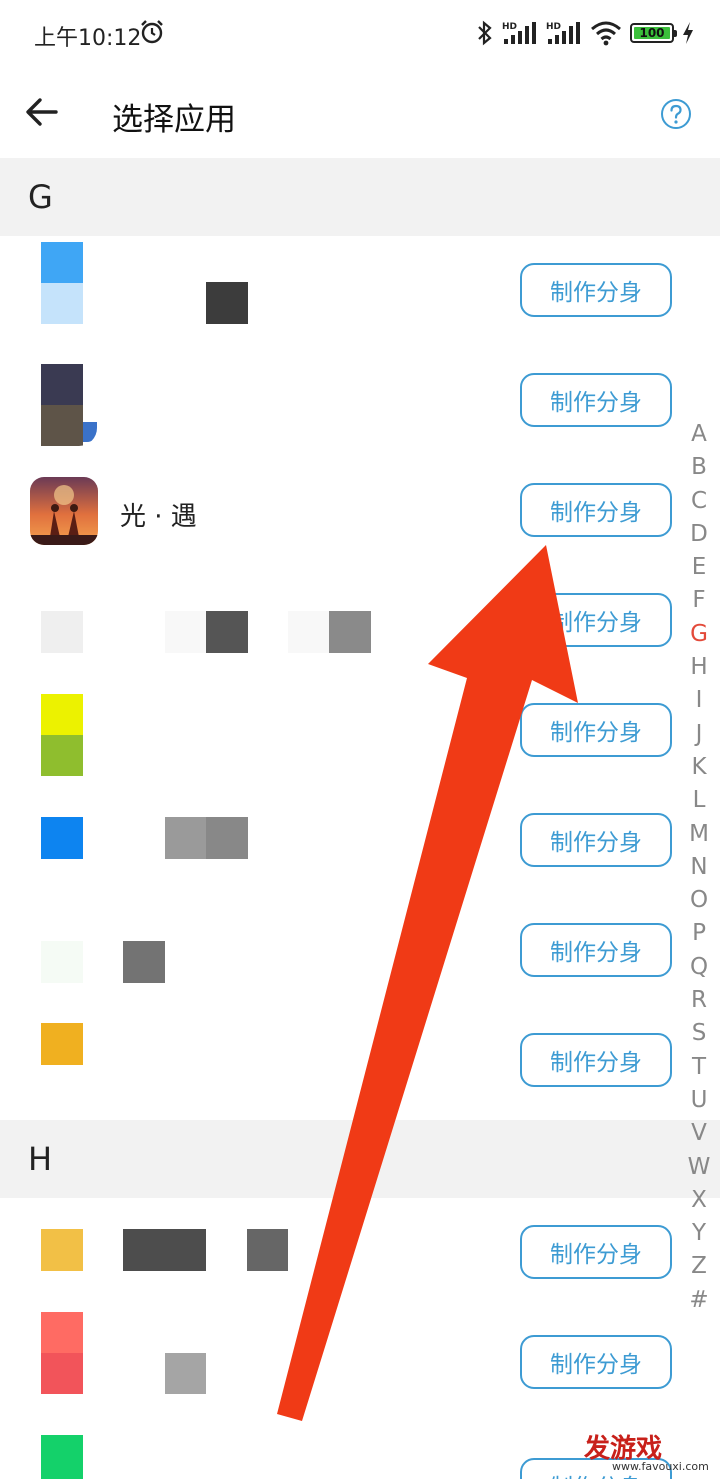  Describe the element at coordinates (360, 1159) in the screenshot. I see `section-header-h: H` at that location.